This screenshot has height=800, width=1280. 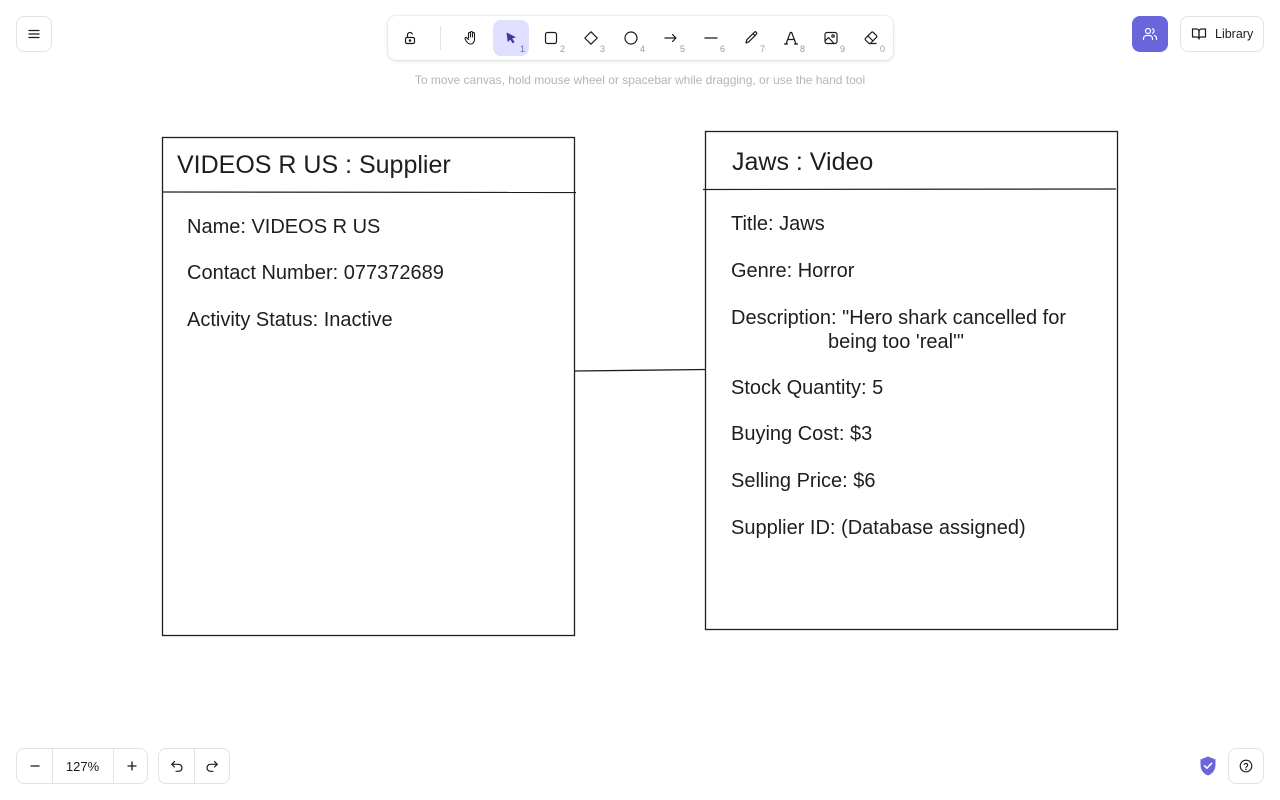 What do you see at coordinates (642, 49) in the screenshot?
I see `tool-ellipse-key: 4` at bounding box center [642, 49].